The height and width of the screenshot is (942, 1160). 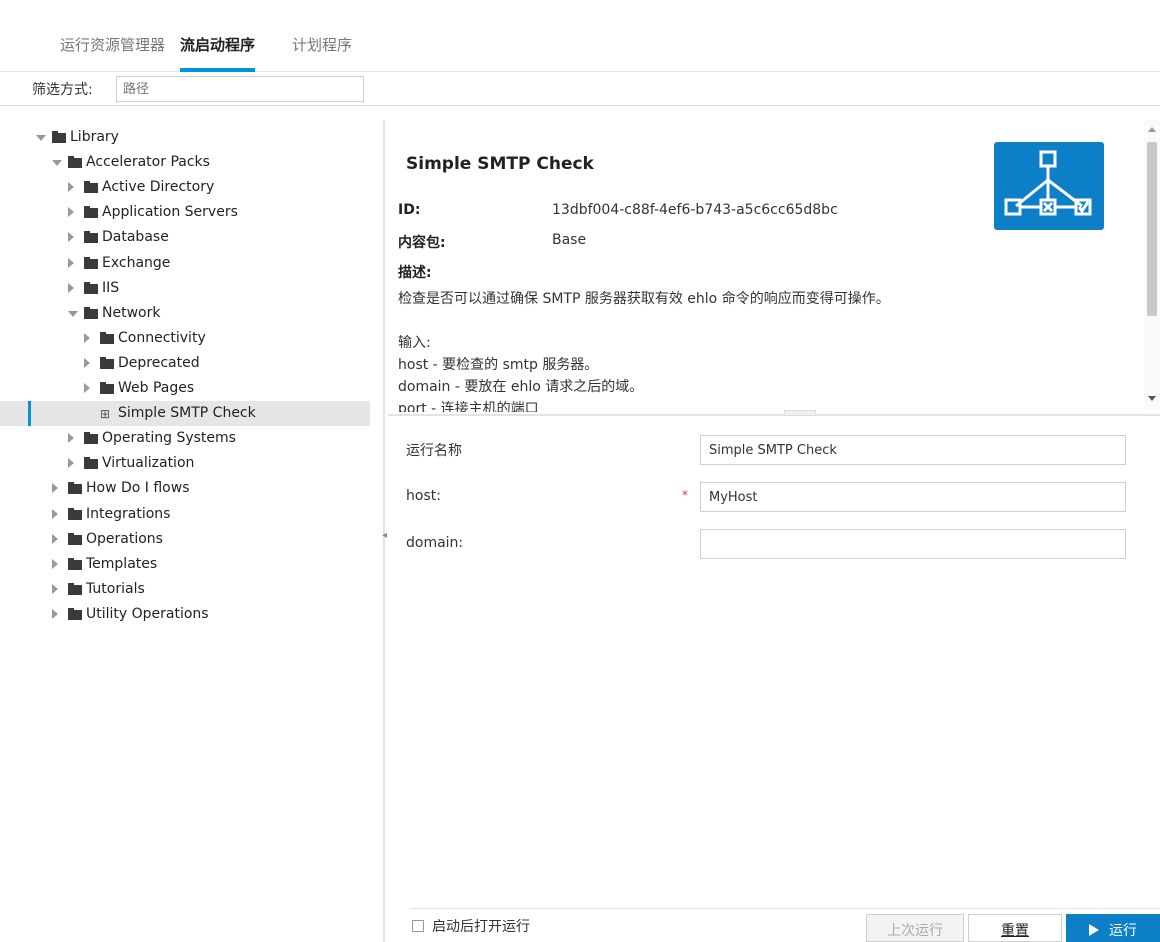 What do you see at coordinates (409, 210) in the screenshot?
I see `id-label: ID:` at bounding box center [409, 210].